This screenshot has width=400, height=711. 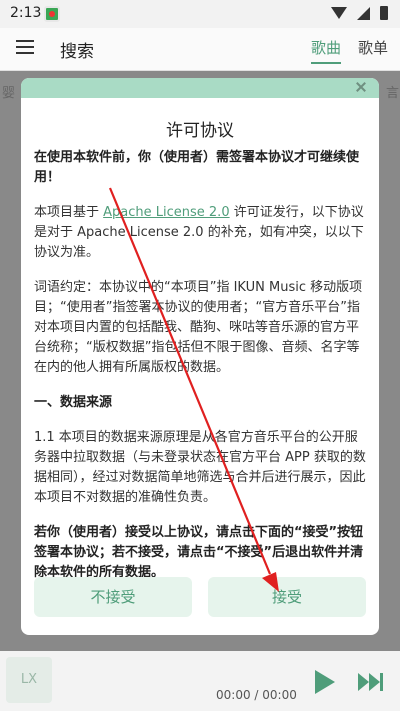 What do you see at coordinates (113, 597) in the screenshot?
I see `decline-button: 不接受` at bounding box center [113, 597].